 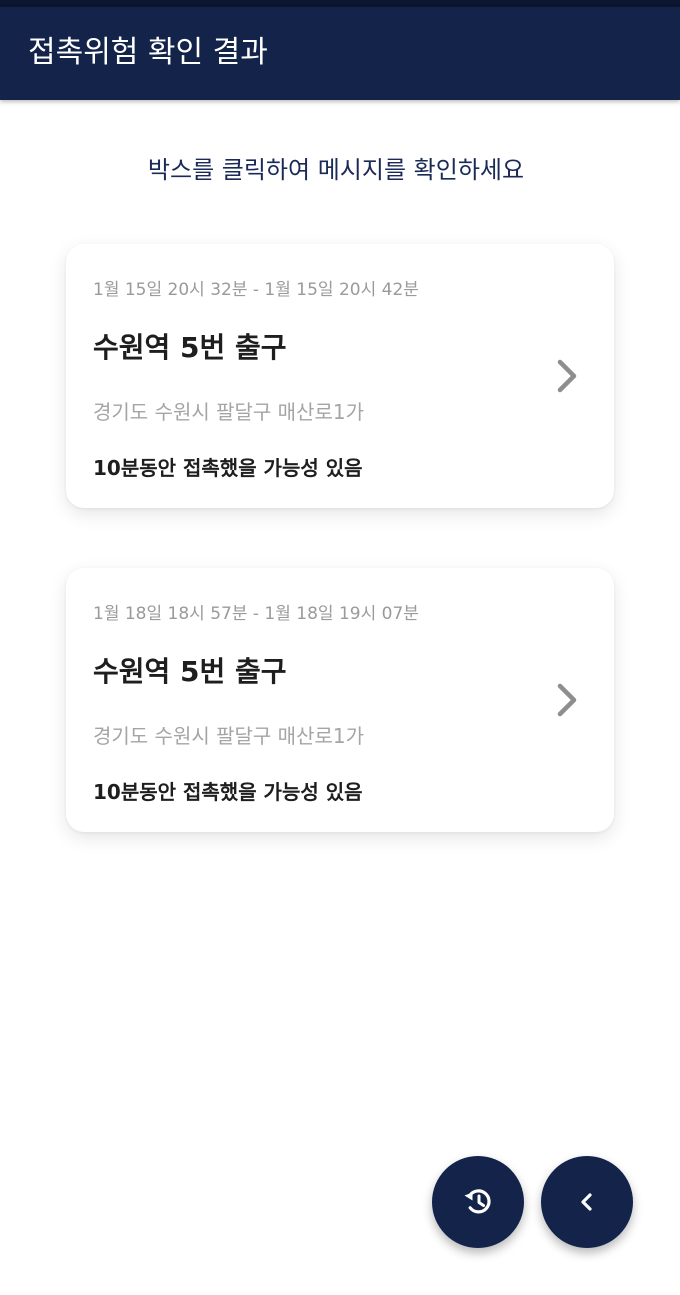 I want to click on history-button, so click(x=478, y=1202).